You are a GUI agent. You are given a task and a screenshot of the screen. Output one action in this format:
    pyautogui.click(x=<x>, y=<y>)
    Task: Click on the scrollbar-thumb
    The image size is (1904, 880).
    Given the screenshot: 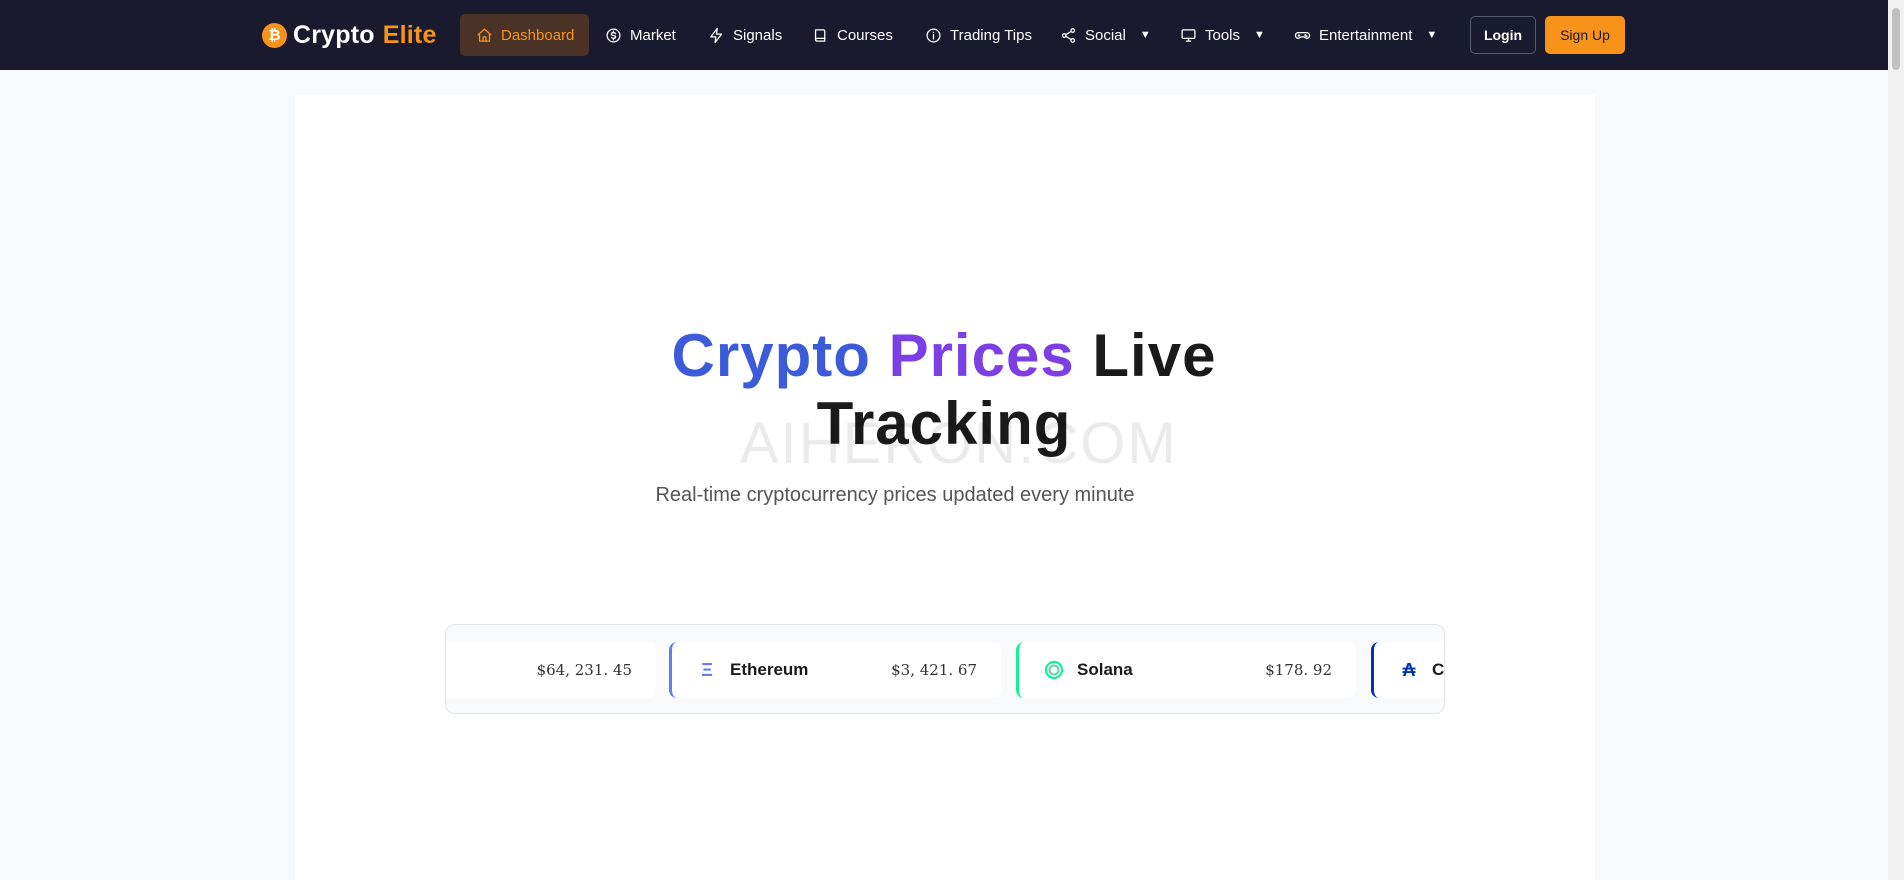 What is the action you would take?
    pyautogui.click(x=1896, y=39)
    